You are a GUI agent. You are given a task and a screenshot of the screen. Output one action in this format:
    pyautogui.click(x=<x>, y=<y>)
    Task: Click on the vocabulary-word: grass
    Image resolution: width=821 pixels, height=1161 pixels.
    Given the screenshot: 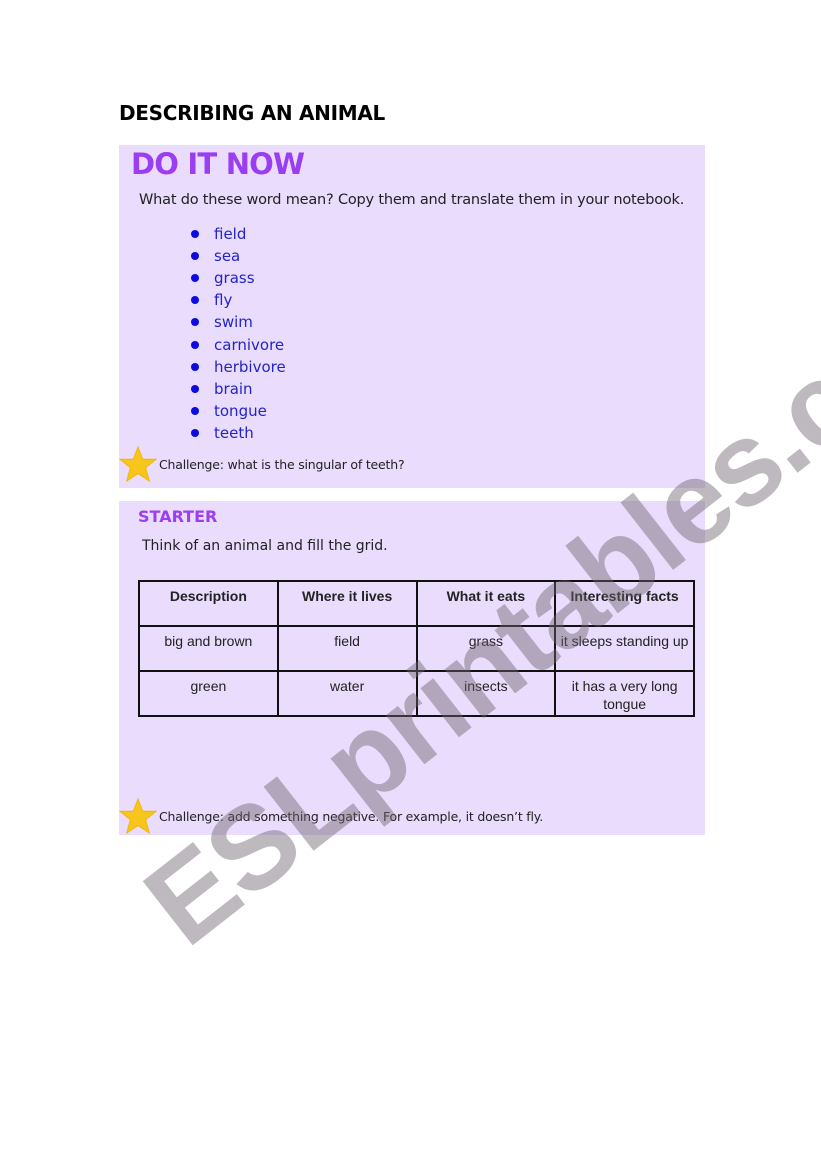 What is the action you would take?
    pyautogui.click(x=234, y=278)
    